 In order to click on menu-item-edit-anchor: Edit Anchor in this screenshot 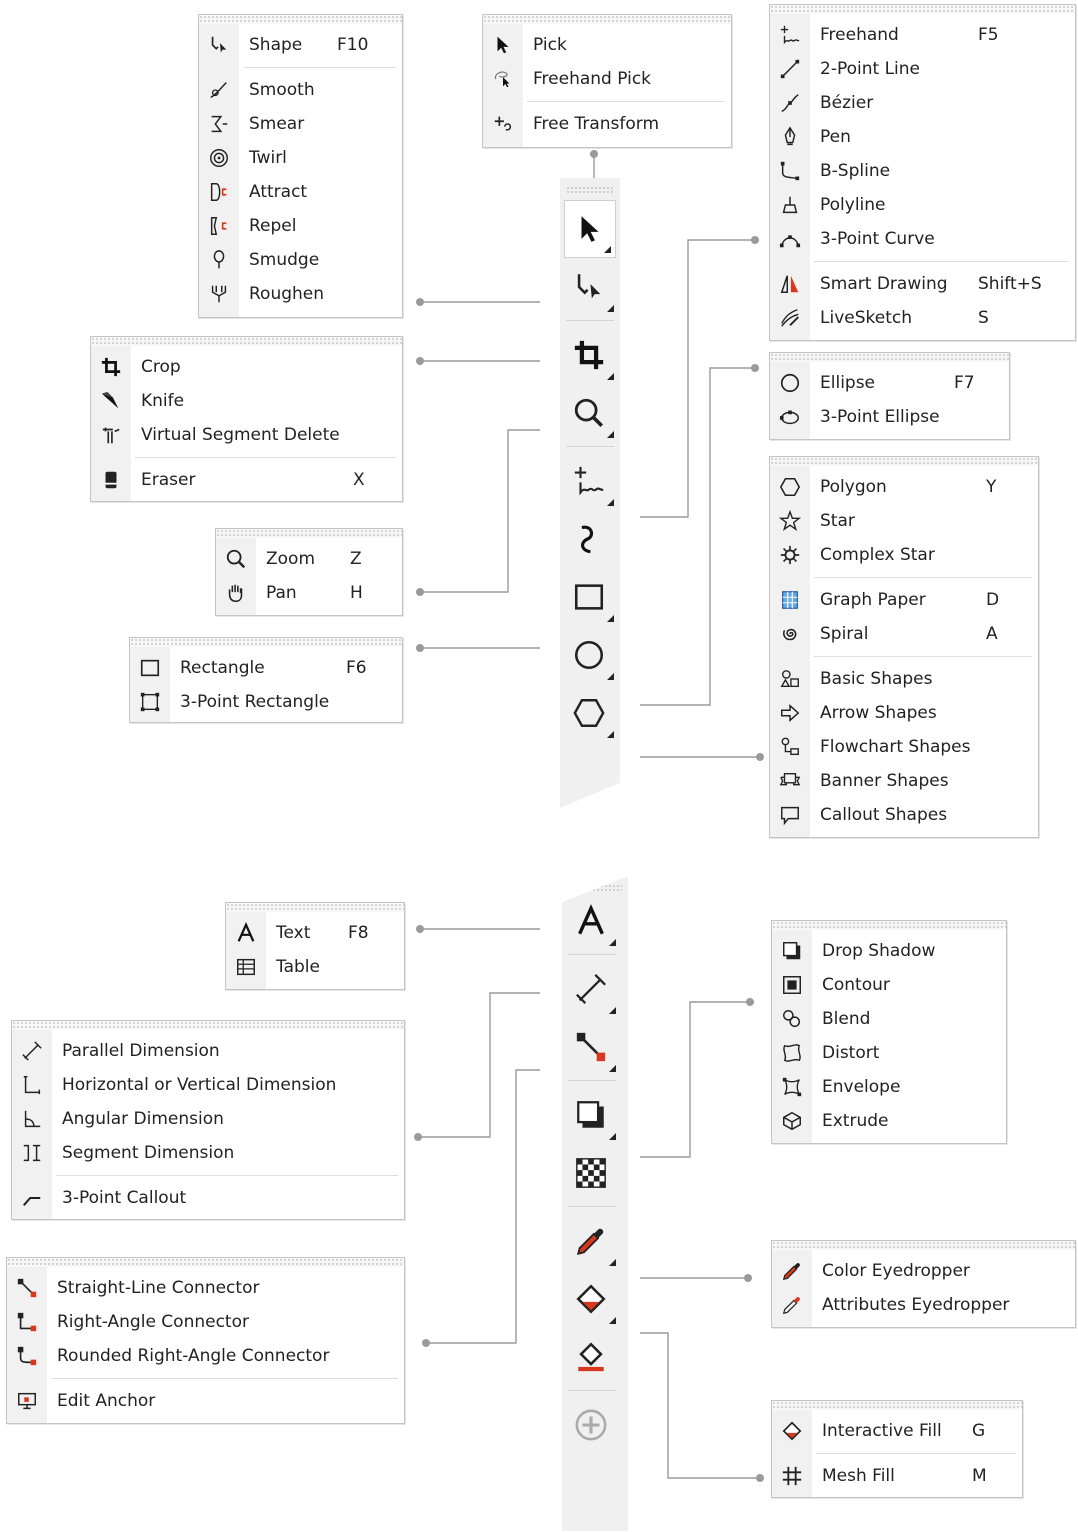, I will do `click(205, 1401)`.